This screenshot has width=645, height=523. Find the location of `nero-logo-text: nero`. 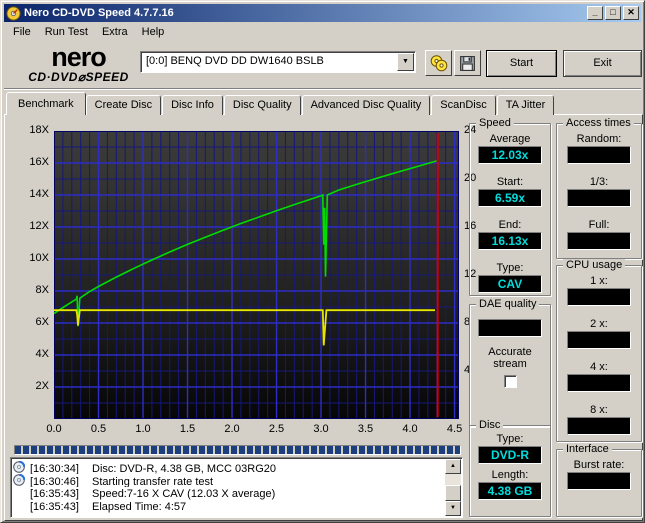

nero-logo-text: nero is located at coordinates (79, 57).